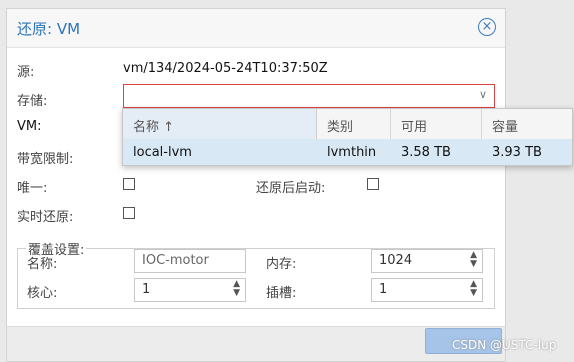 The height and width of the screenshot is (362, 574). What do you see at coordinates (190, 290) in the screenshot?
I see `cores-stepper: 1 ▲ ▼` at bounding box center [190, 290].